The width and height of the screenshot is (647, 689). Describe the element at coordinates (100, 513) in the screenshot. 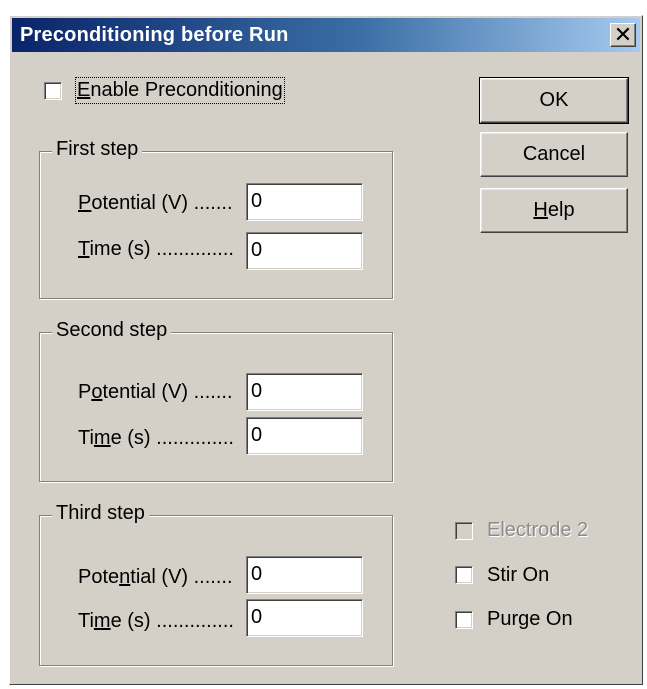

I see `third-step-title: Third step` at that location.